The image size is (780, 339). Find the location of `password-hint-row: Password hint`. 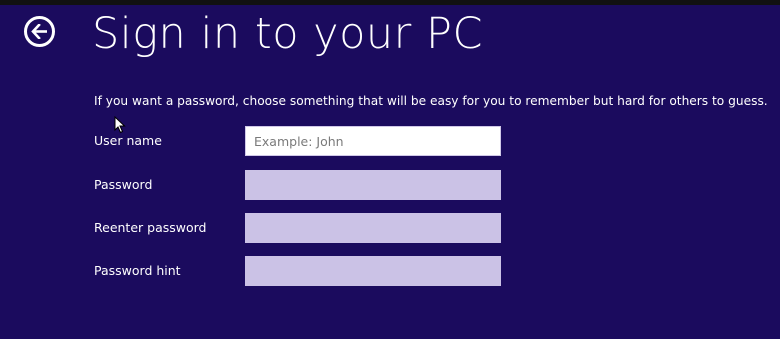

password-hint-row: Password hint is located at coordinates (304, 271).